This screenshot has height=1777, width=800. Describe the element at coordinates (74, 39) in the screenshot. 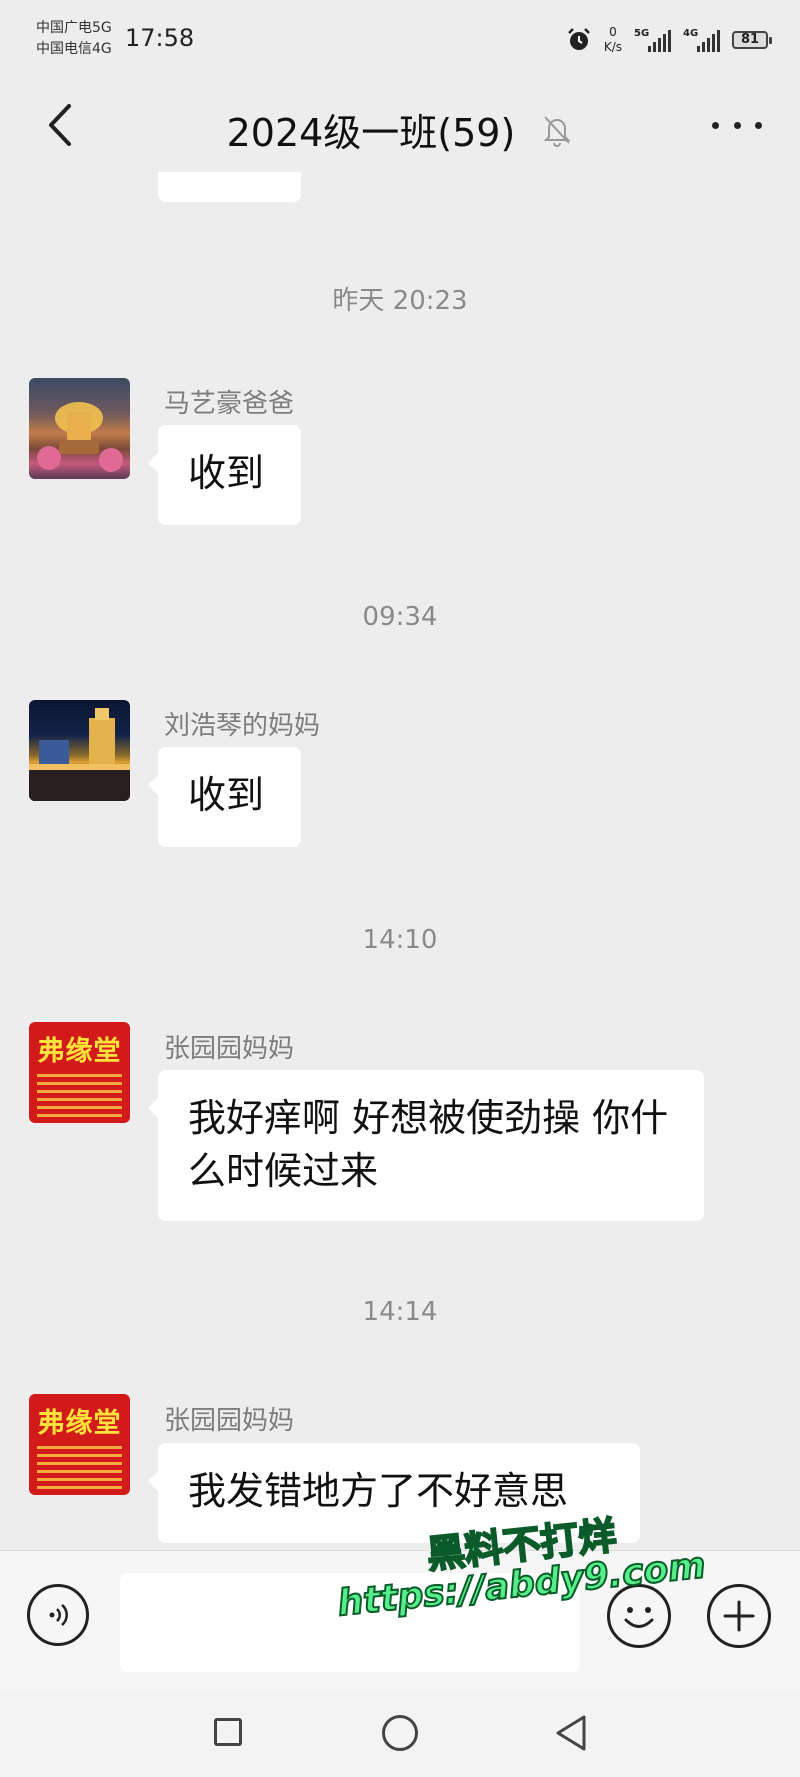

I see `carrier-info: 中国广电5G 中国电信4G` at that location.